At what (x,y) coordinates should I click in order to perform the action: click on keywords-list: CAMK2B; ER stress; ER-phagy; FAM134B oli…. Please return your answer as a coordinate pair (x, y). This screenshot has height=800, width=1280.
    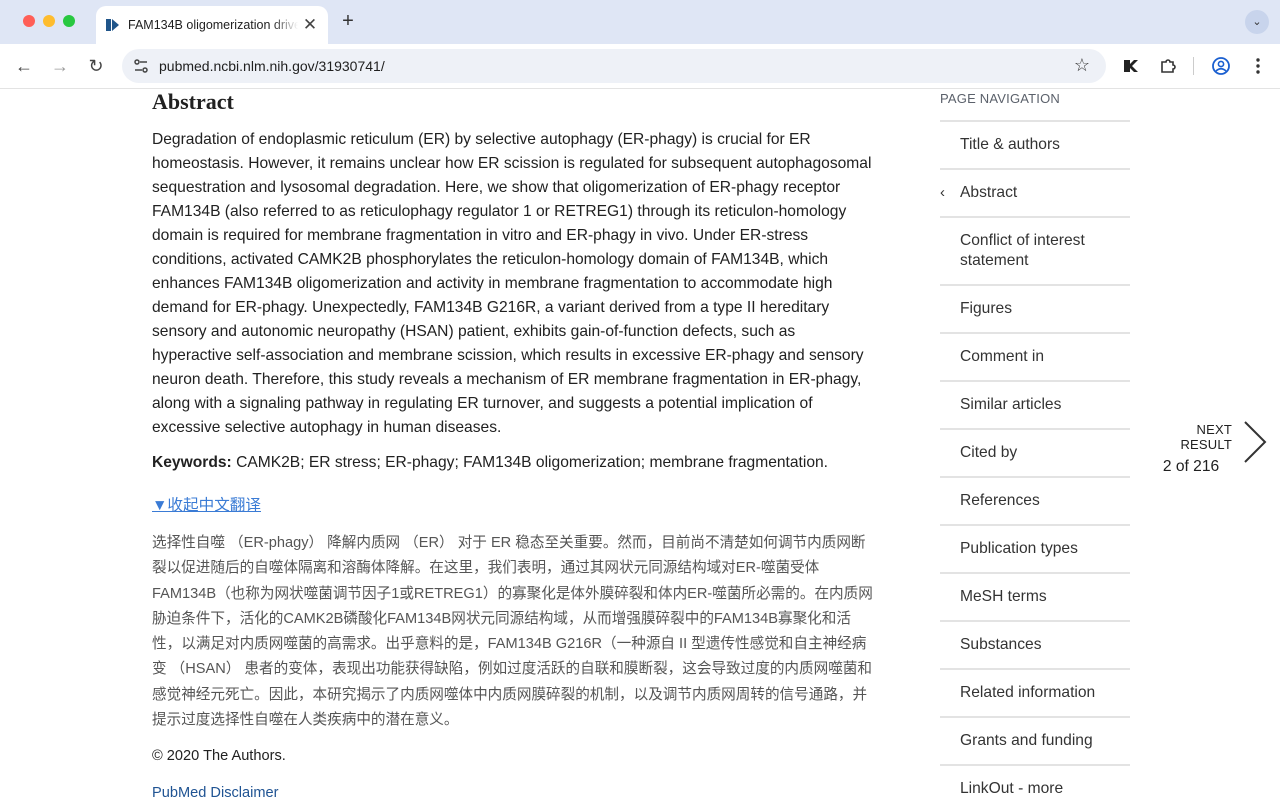
    Looking at the image, I should click on (530, 462).